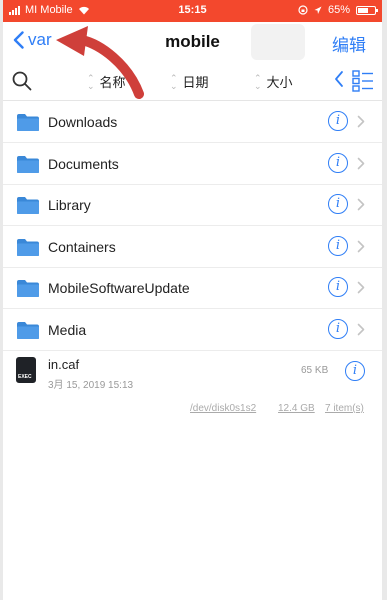 The image size is (387, 600). What do you see at coordinates (64, 364) in the screenshot?
I see `file-name: in.caf` at bounding box center [64, 364].